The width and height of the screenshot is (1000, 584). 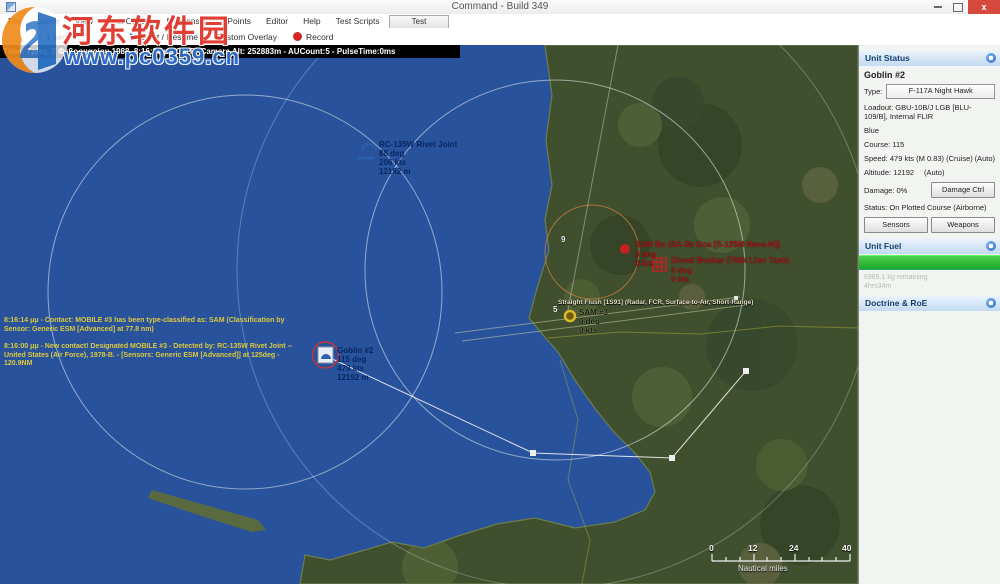 What do you see at coordinates (129, 21) in the screenshot?
I see `menu-unit-orders: Unit Orders` at bounding box center [129, 21].